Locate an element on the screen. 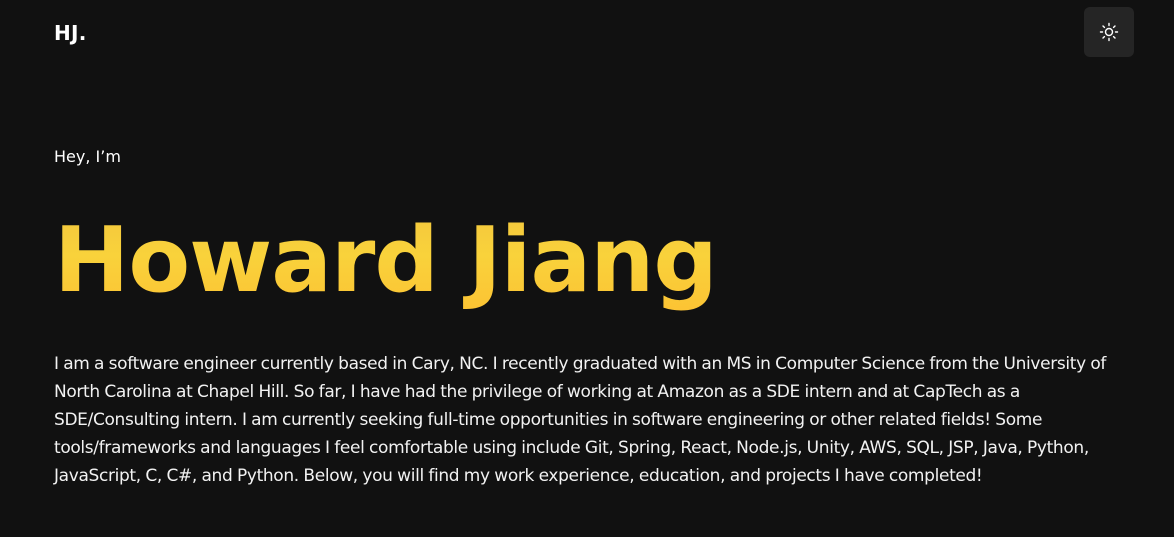  hero-name-heading: Howard Jiang is located at coordinates (386, 261).